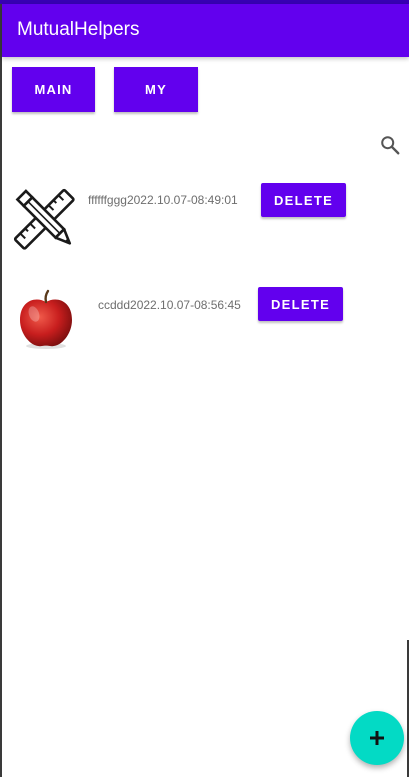  I want to click on apple-icon, so click(46, 319).